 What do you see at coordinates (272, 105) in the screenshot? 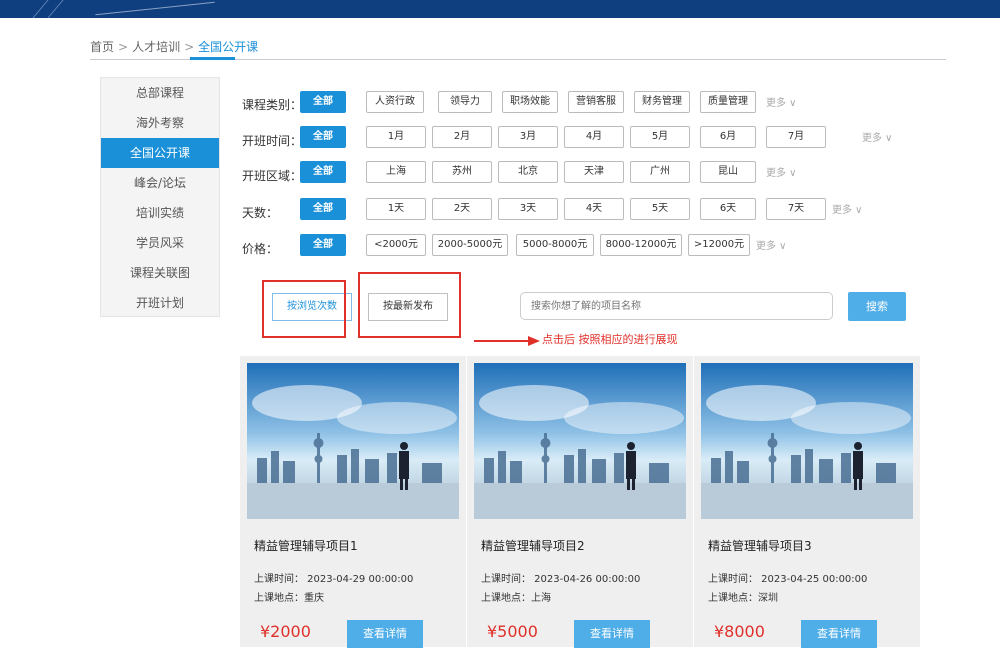
I see `filter-category-label: 课程类别：` at bounding box center [272, 105].